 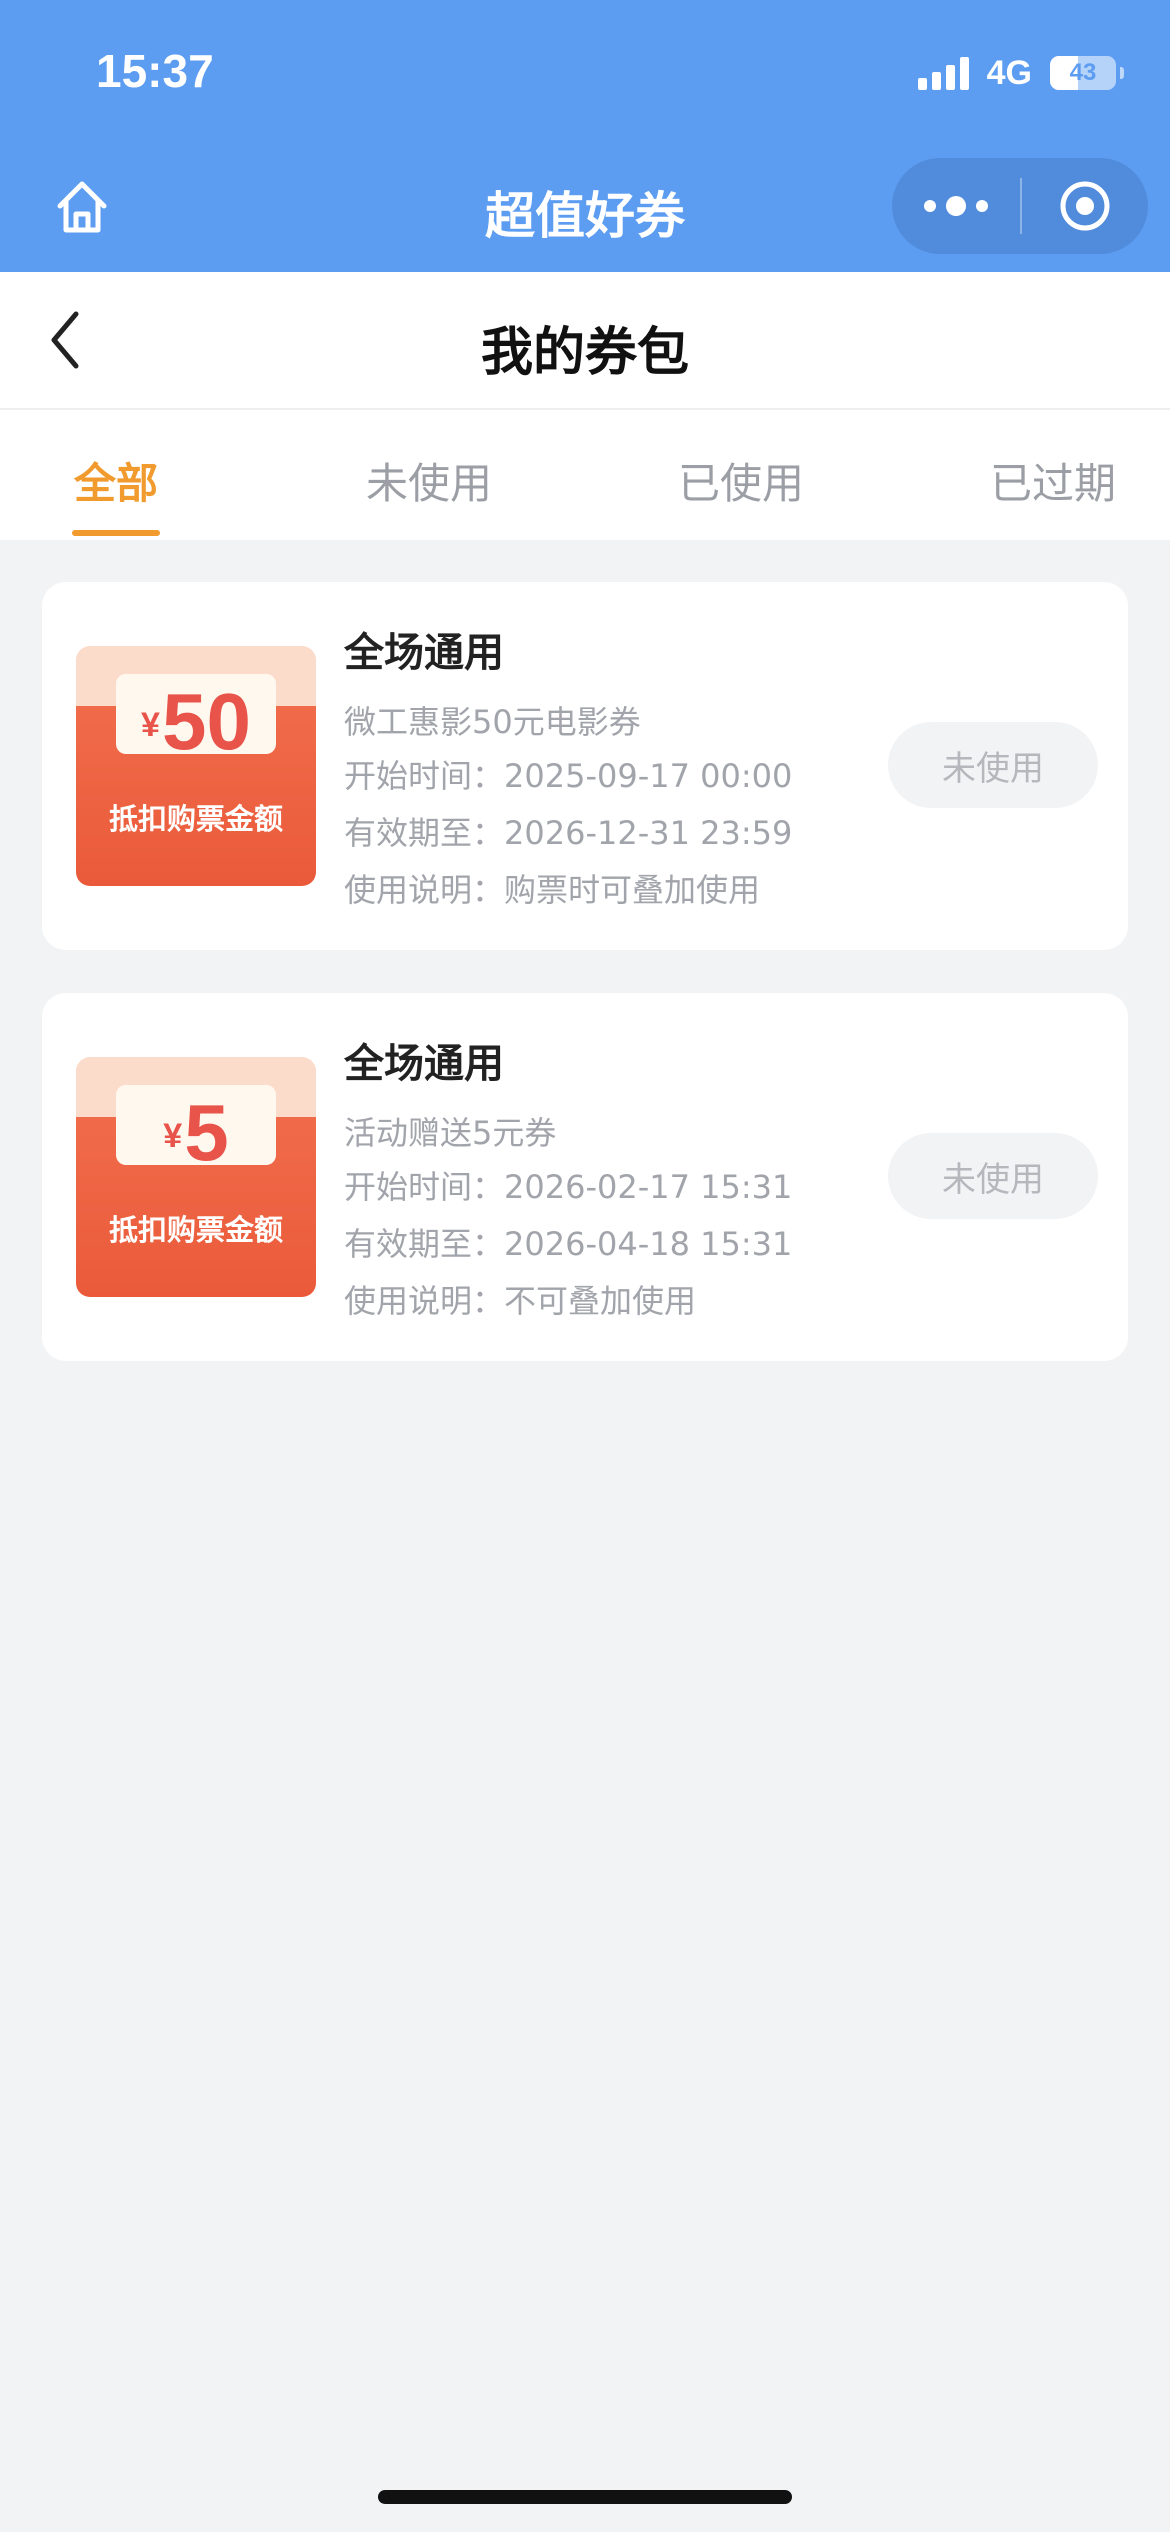 What do you see at coordinates (552, 890) in the screenshot?
I see `coupon-usage-note: 使用说明：购票时可叠加使用` at bounding box center [552, 890].